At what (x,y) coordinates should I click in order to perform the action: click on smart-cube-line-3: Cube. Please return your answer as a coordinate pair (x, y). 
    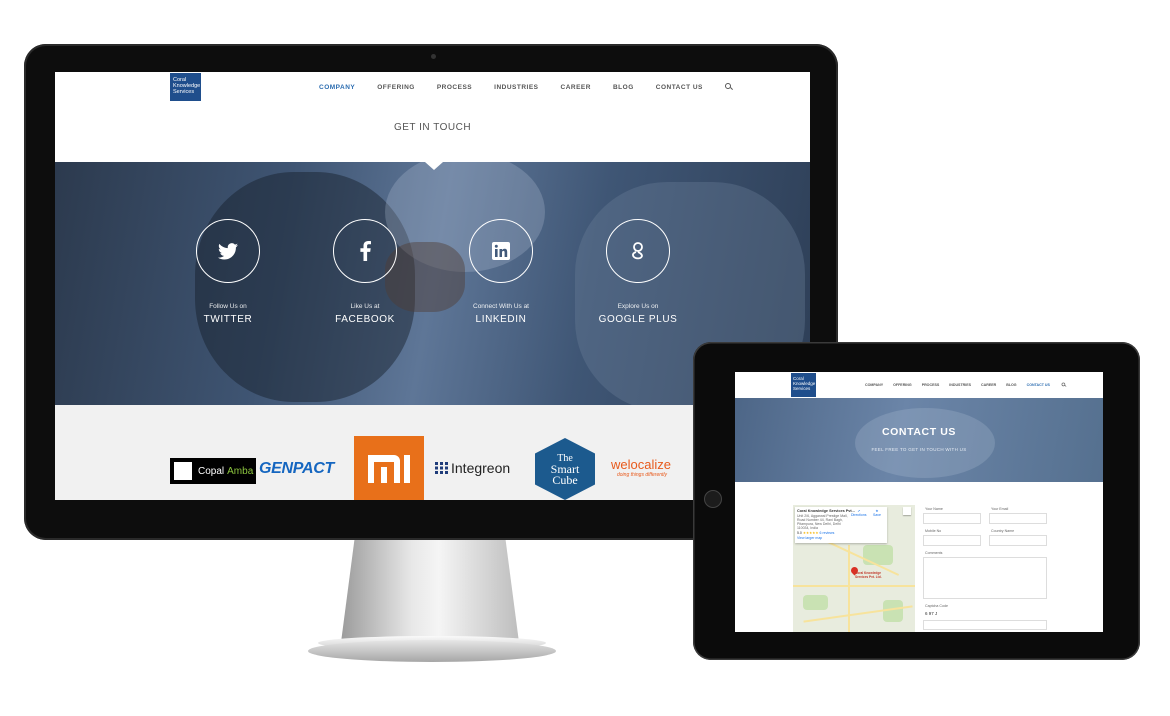
    Looking at the image, I should click on (565, 480).